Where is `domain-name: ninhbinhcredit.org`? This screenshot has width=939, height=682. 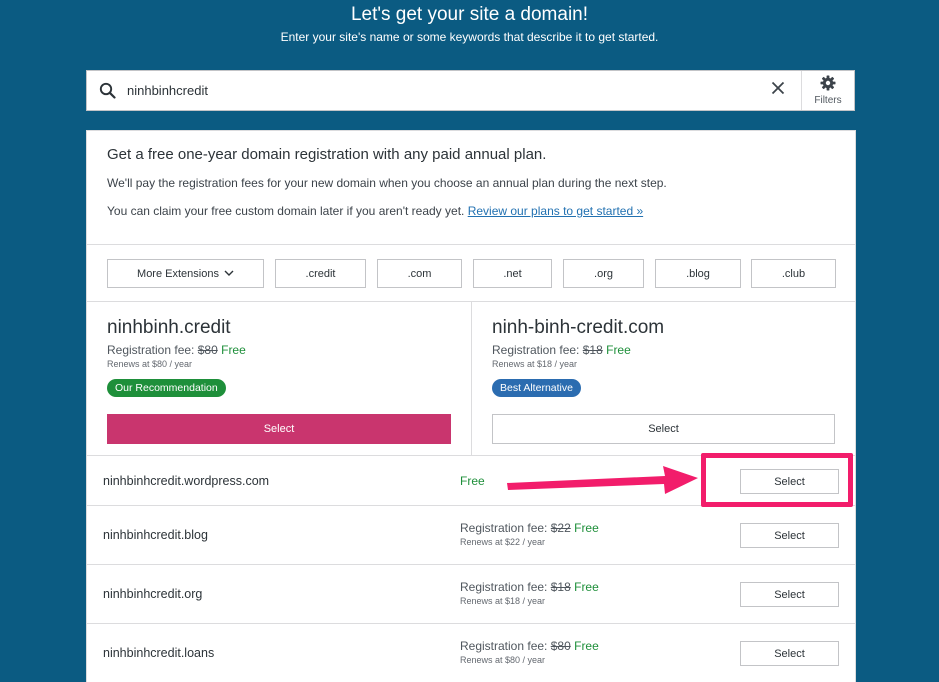 domain-name: ninhbinhcredit.org is located at coordinates (153, 594).